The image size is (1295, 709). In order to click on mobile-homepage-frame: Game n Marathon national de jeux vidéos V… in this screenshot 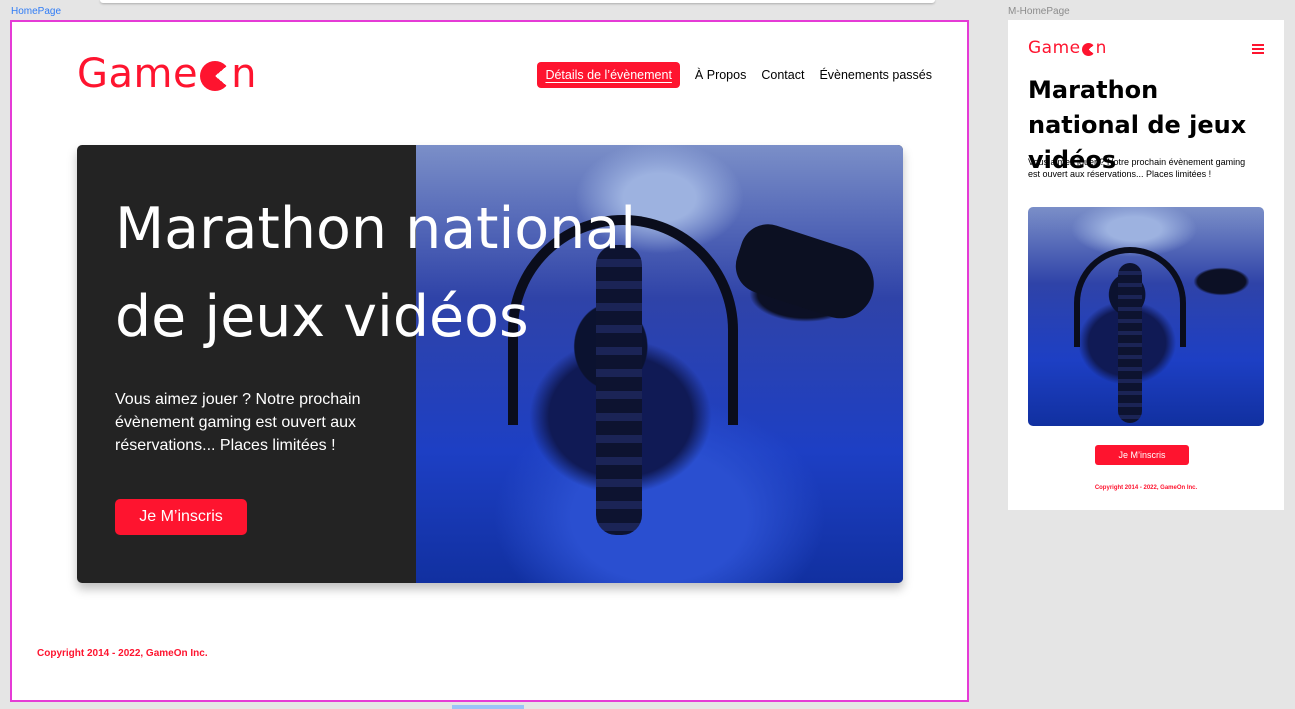, I will do `click(1146, 265)`.